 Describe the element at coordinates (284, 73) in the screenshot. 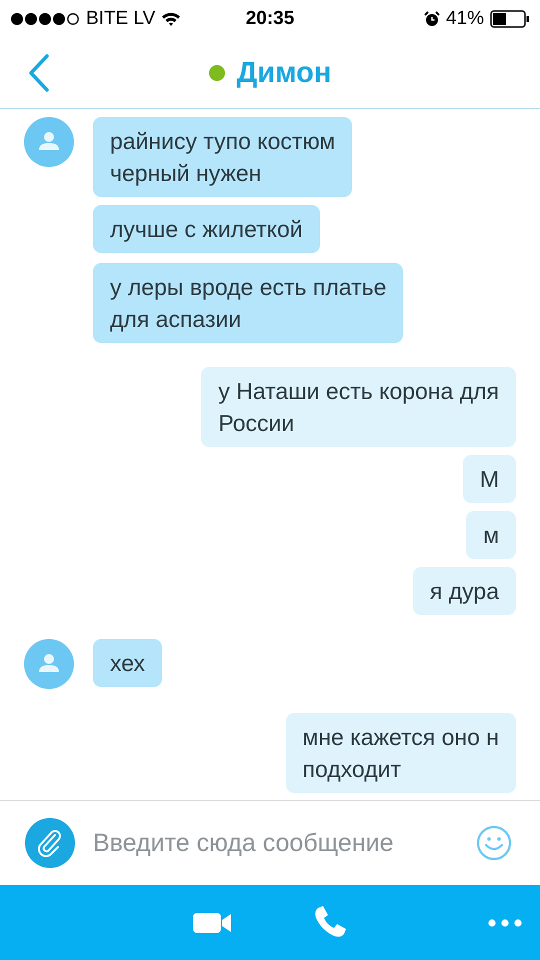

I see `contact-name: Димон` at that location.